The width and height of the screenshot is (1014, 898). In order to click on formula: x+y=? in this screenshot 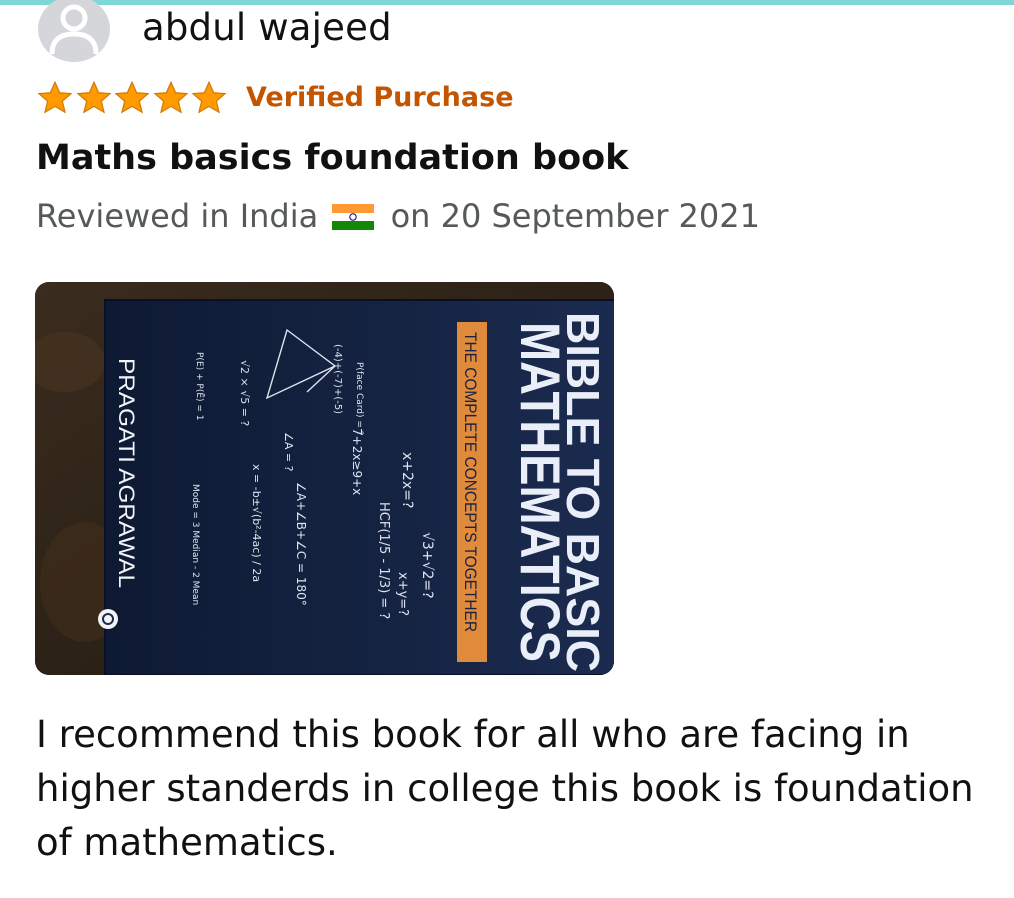, I will do `click(402, 594)`.